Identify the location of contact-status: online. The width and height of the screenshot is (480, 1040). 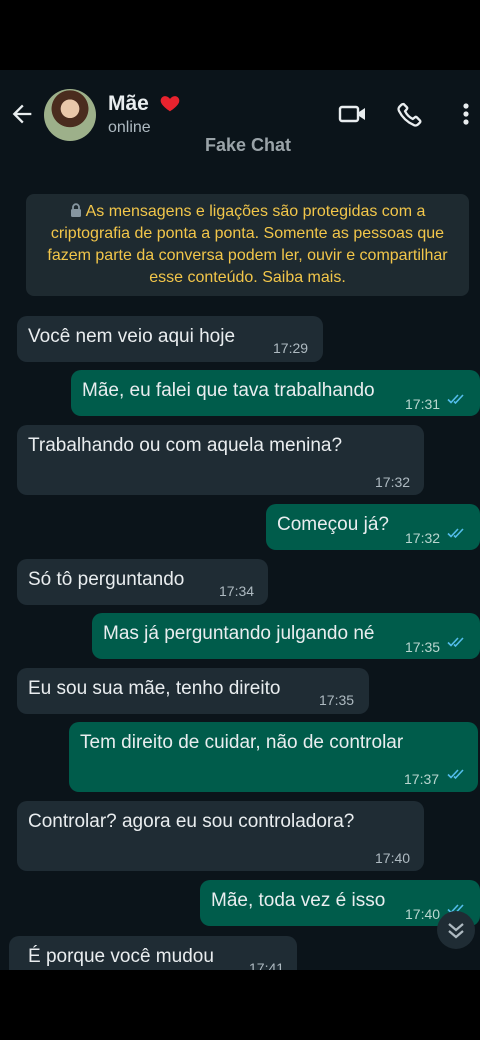
(129, 127).